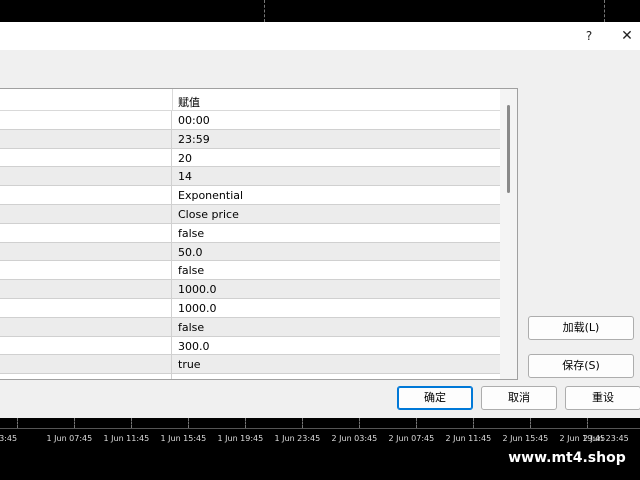  What do you see at coordinates (194, 139) in the screenshot?
I see `parameter-value-cell: 23:59` at bounding box center [194, 139].